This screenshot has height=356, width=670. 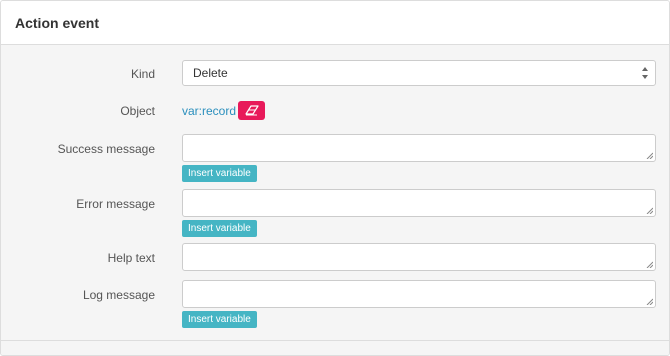 I want to click on object-label: Object, so click(x=137, y=111).